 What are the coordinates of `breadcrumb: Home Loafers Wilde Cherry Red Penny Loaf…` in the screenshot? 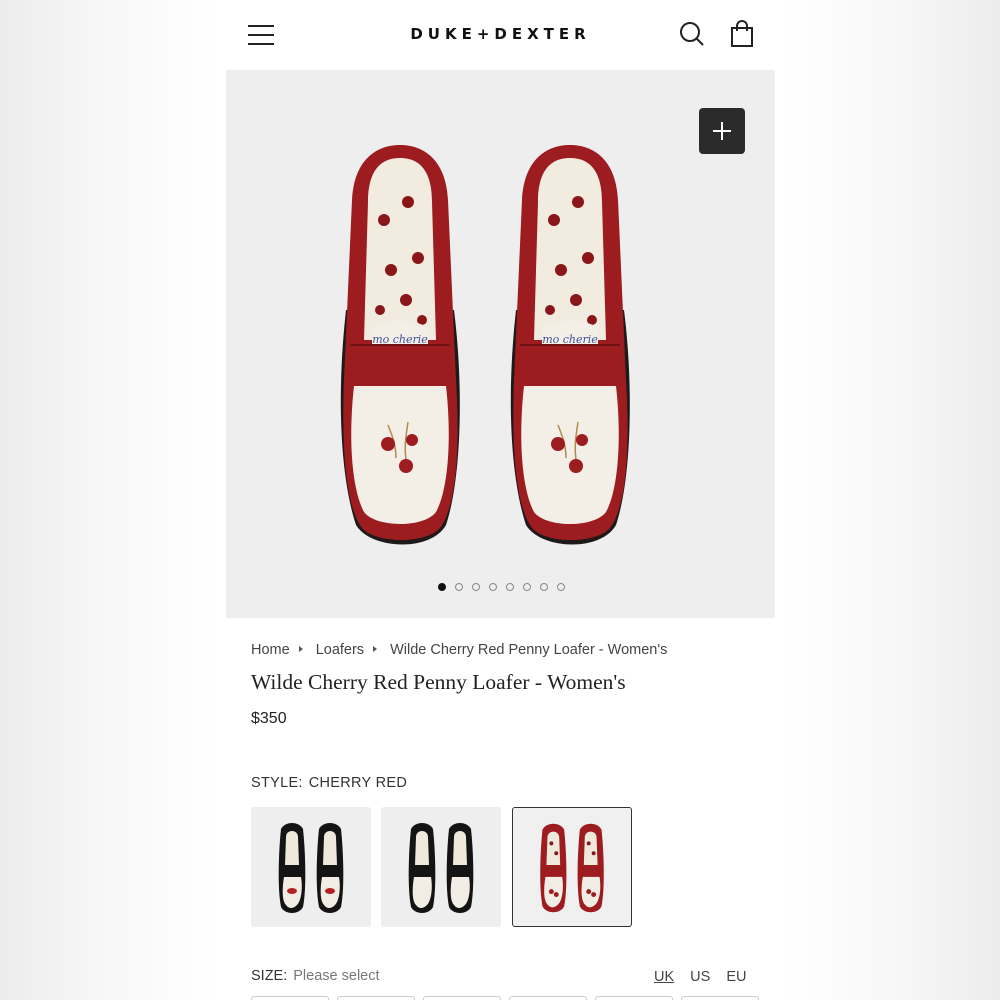 It's located at (459, 650).